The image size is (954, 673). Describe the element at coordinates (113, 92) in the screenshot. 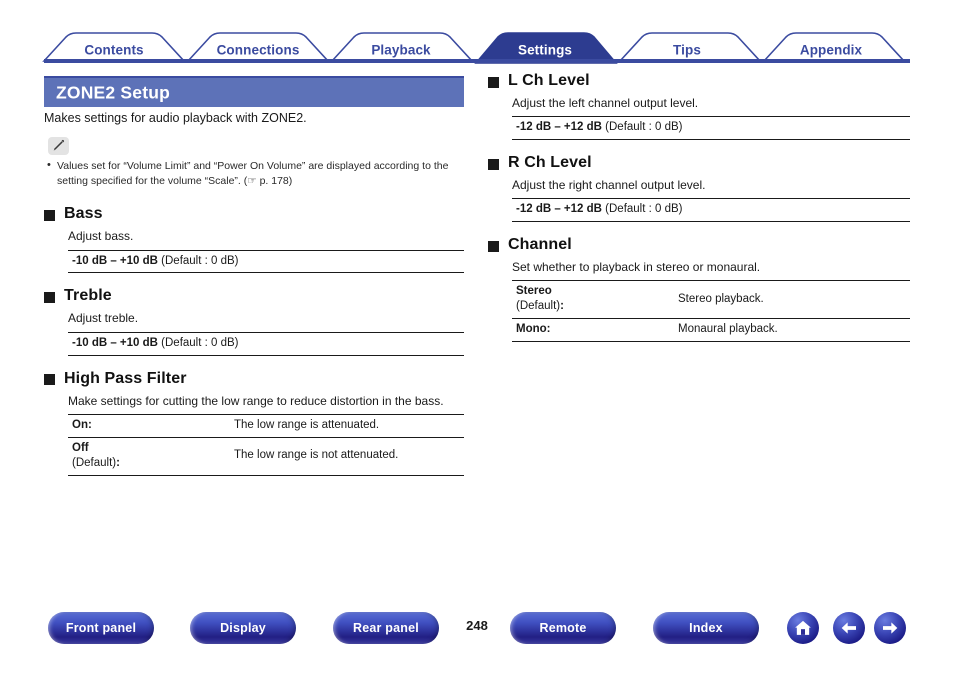

I see `page-title: ZONE2 Setup` at that location.